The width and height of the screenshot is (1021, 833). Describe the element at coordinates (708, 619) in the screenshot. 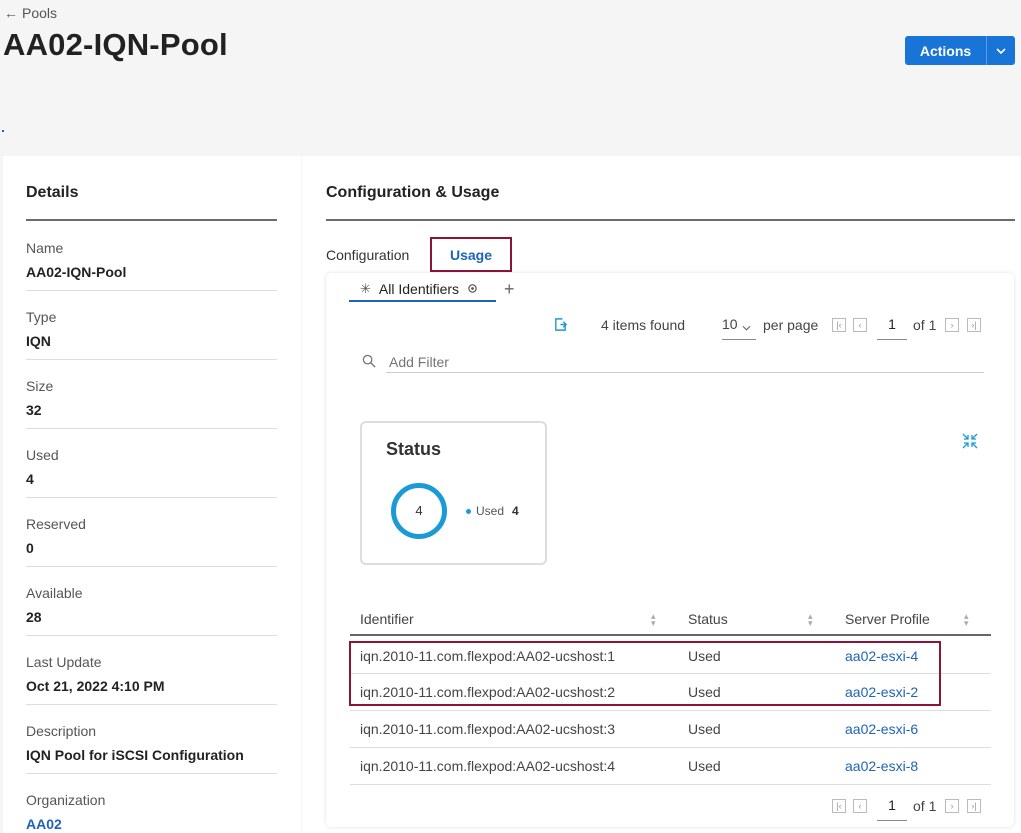

I see `column-header-status: Status` at that location.